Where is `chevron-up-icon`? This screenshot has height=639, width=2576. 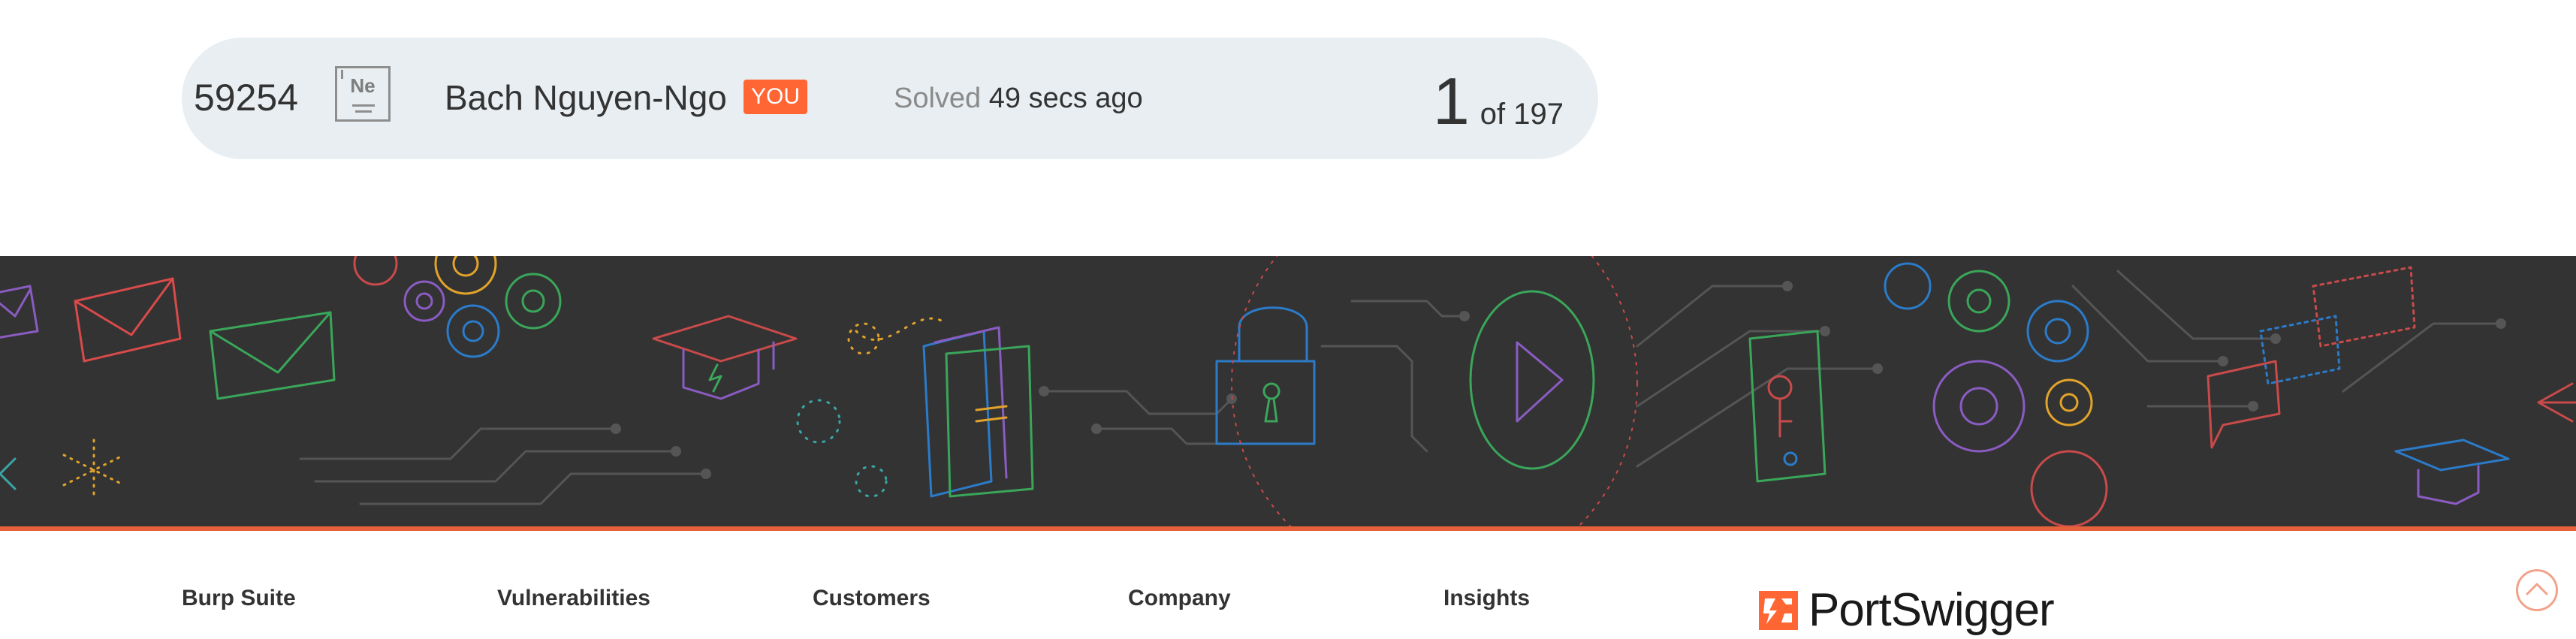 chevron-up-icon is located at coordinates (2537, 589).